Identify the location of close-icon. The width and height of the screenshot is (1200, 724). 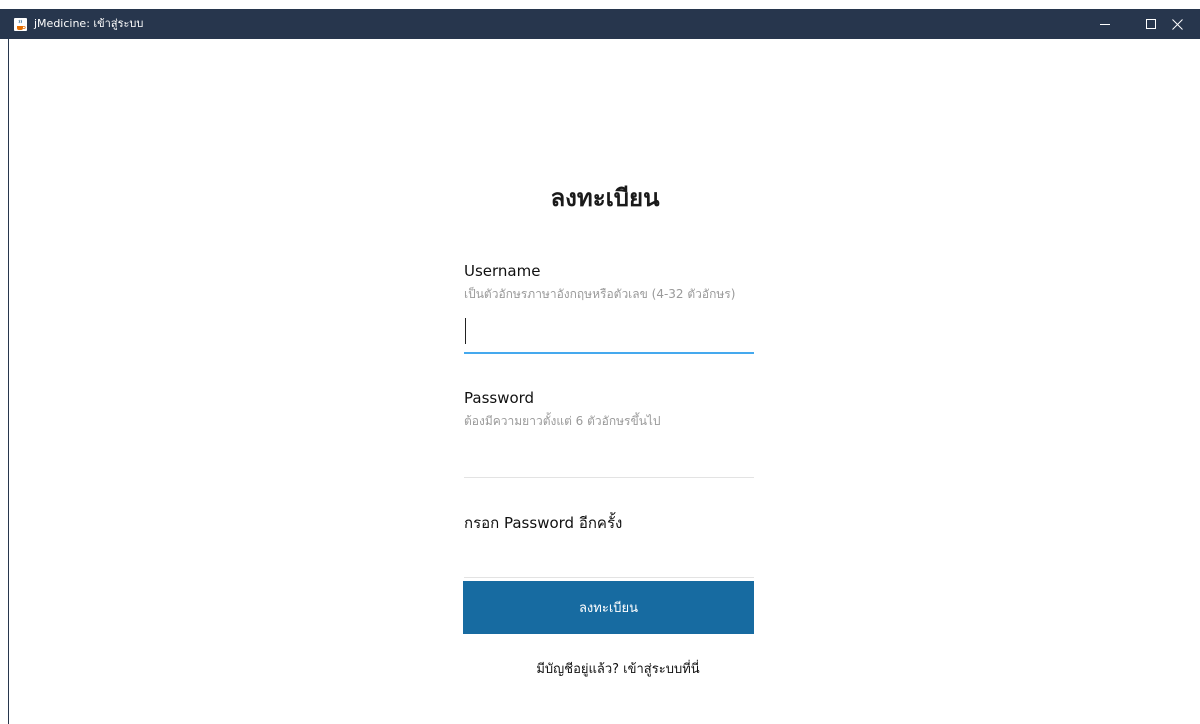
(1177, 24).